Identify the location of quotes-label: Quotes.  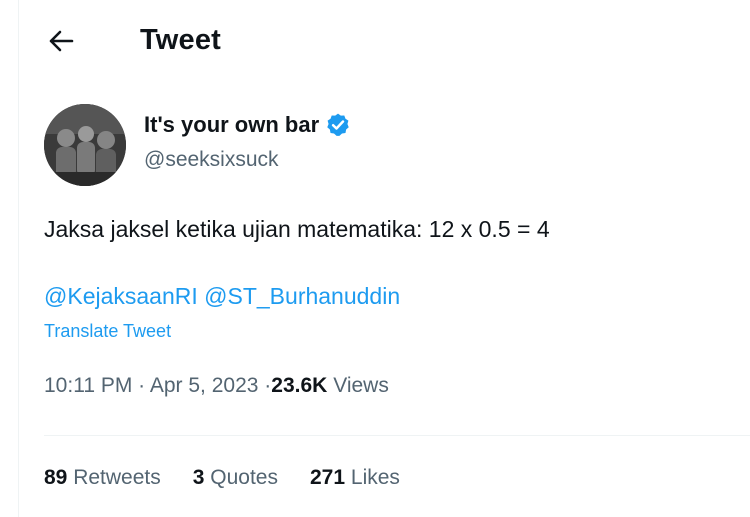
(244, 477).